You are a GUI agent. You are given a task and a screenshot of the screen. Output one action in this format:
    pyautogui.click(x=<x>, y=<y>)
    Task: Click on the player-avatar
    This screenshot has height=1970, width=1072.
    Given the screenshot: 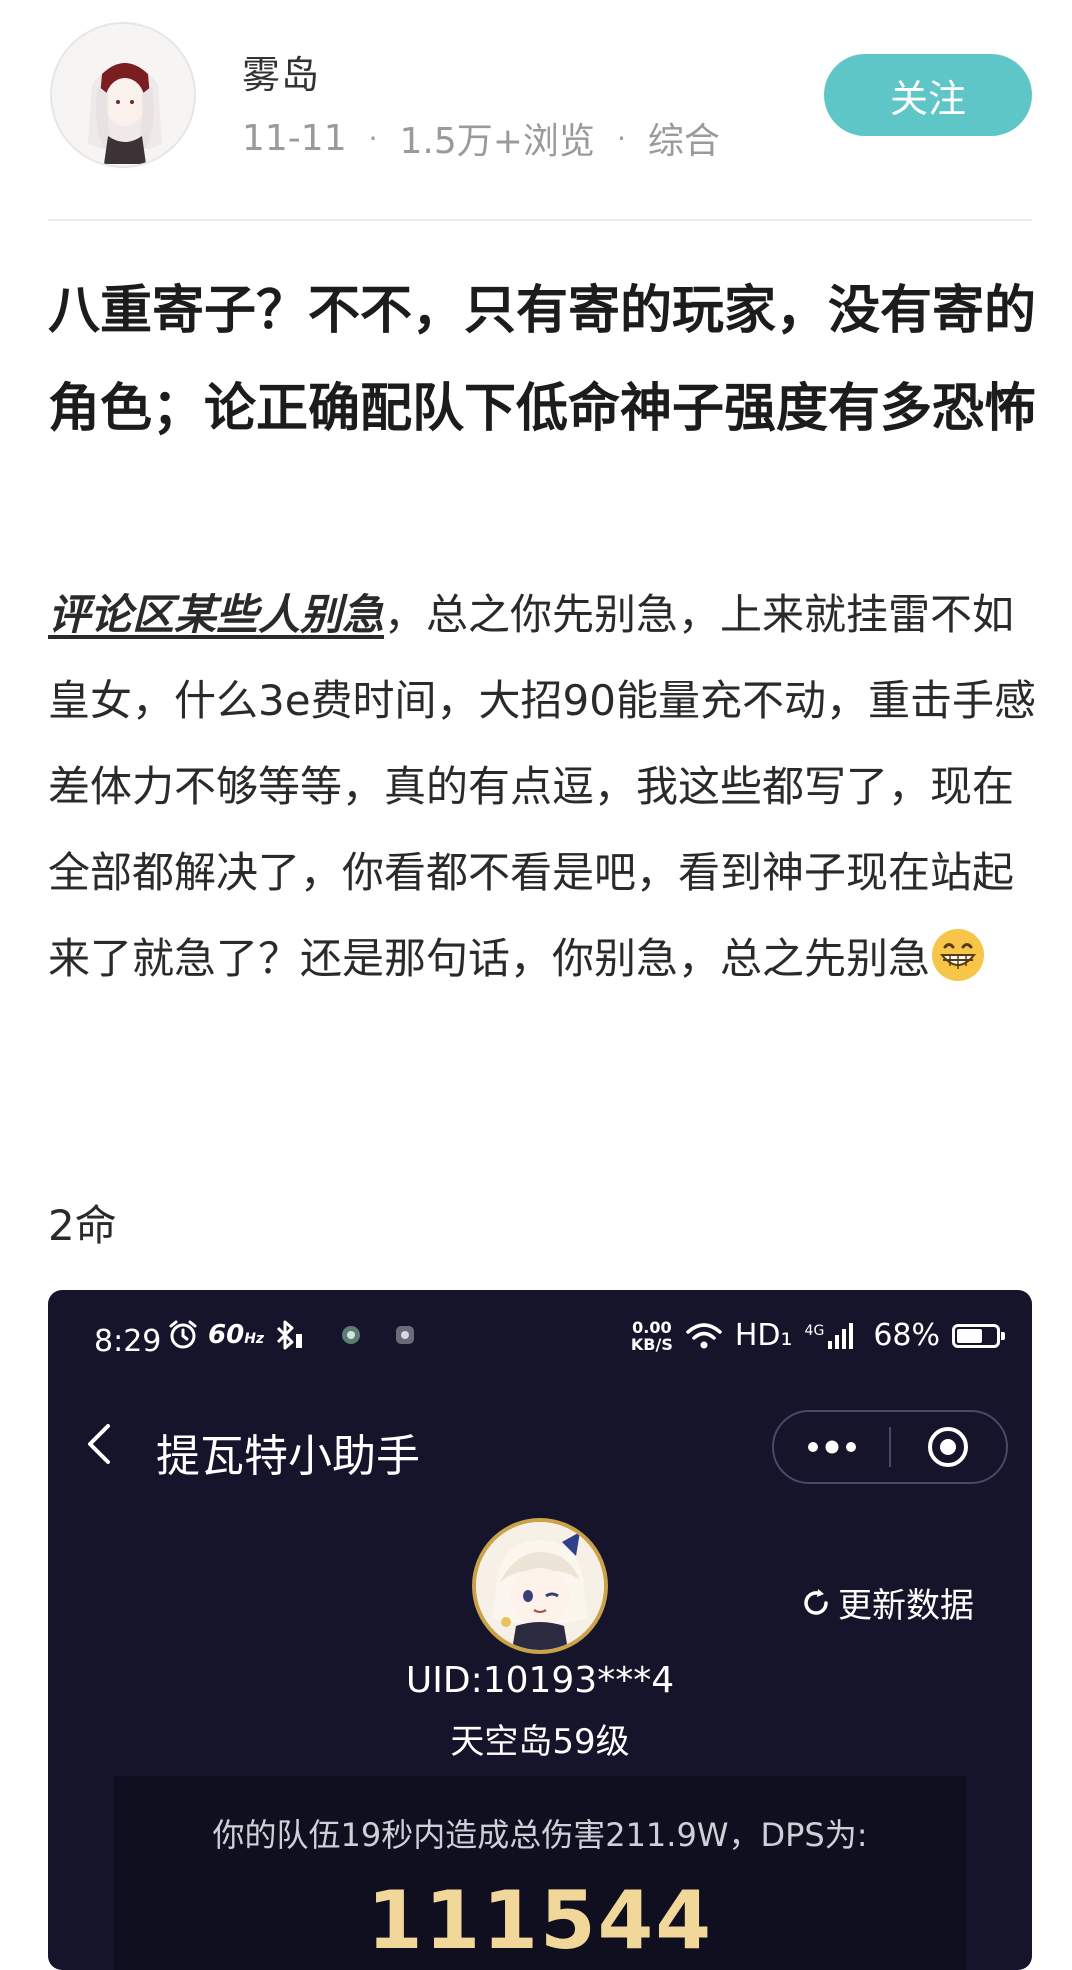 What is the action you would take?
    pyautogui.click(x=540, y=1586)
    